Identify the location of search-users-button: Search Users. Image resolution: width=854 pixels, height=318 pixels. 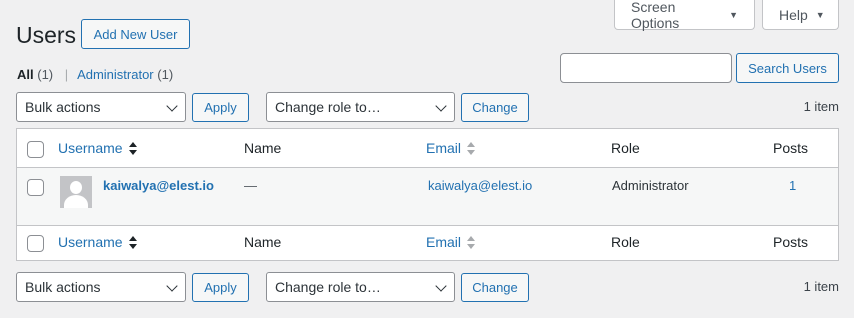
(787, 68).